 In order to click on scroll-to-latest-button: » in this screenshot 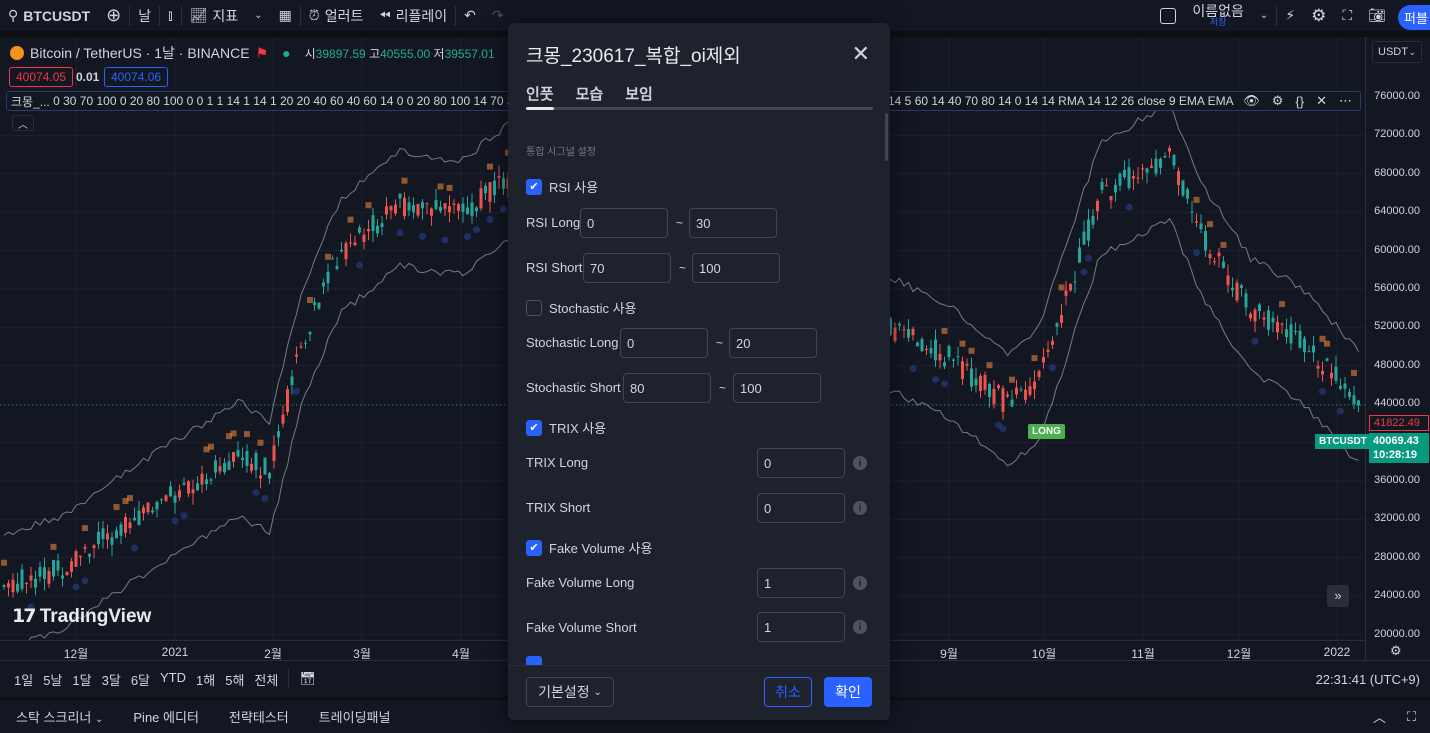, I will do `click(1338, 596)`.